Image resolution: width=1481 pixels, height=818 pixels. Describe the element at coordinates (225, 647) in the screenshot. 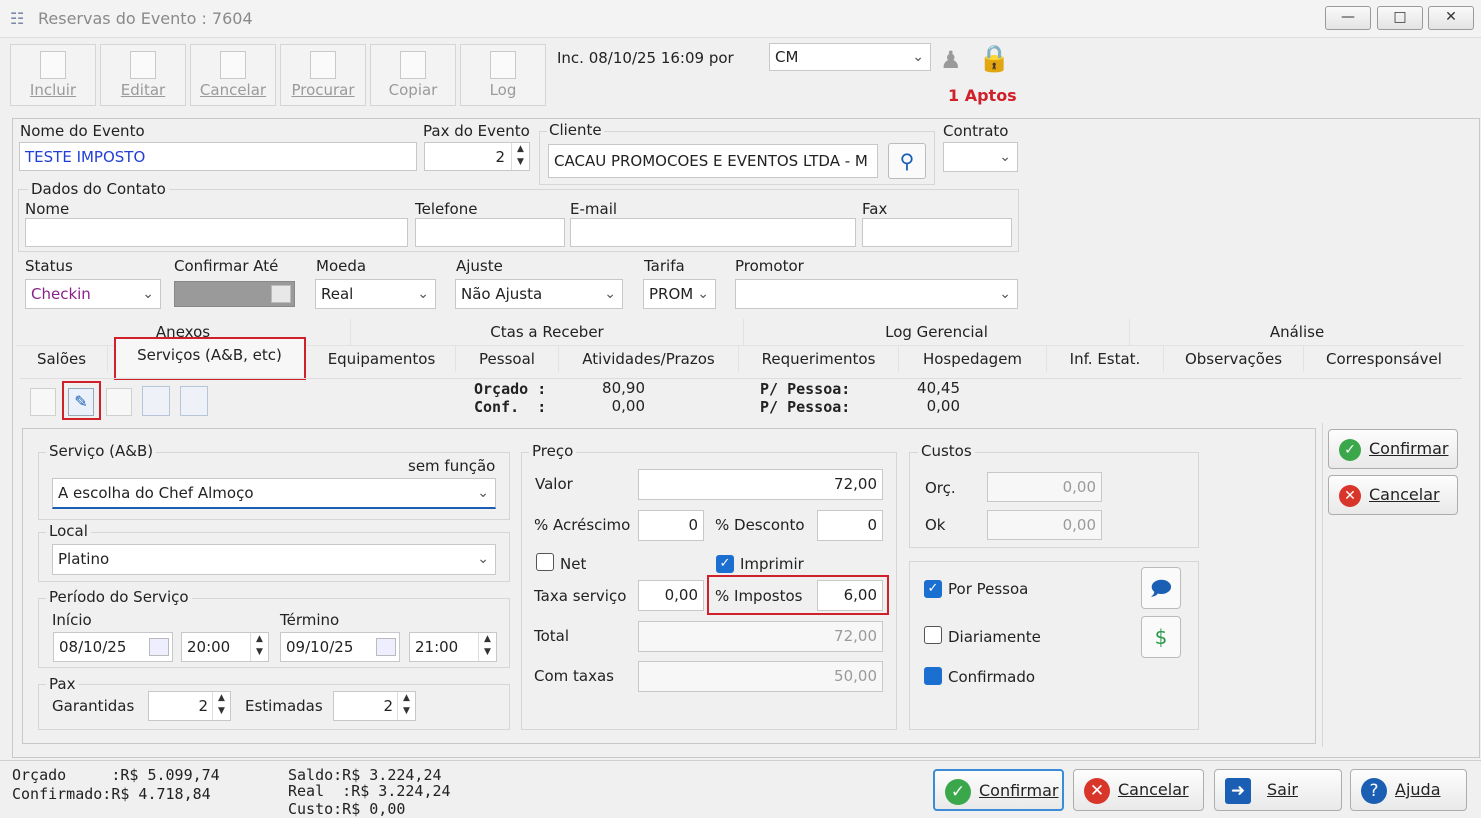

I see `inicio-time-stepper: 20:00 ▲ ▼` at that location.